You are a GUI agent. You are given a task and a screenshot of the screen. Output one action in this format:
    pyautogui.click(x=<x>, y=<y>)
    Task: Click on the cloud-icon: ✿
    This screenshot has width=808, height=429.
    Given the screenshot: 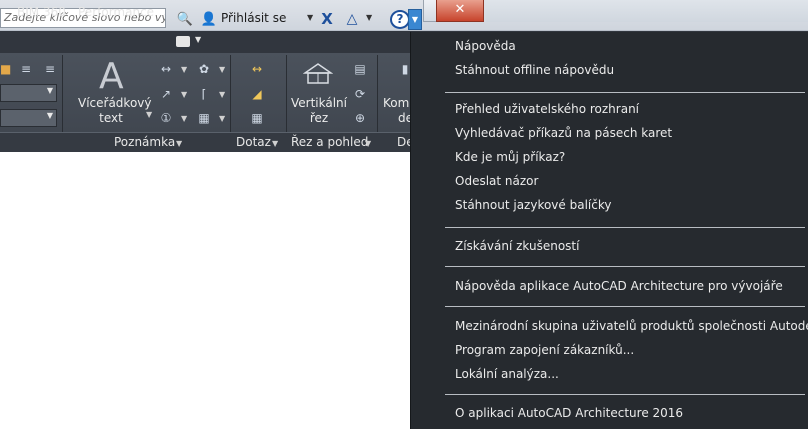 What is the action you would take?
    pyautogui.click(x=204, y=69)
    